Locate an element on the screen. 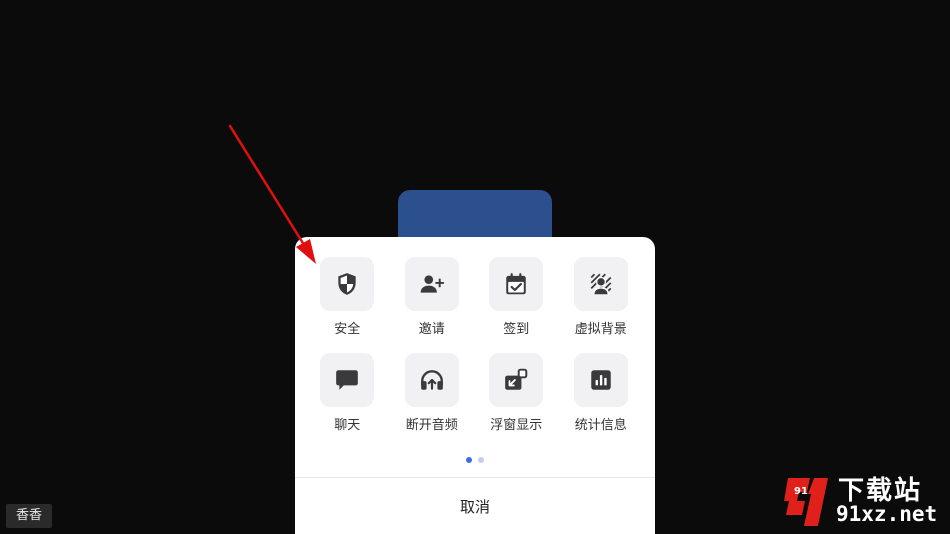 The width and height of the screenshot is (950, 534). virtual-background-icon-tile is located at coordinates (600, 284).